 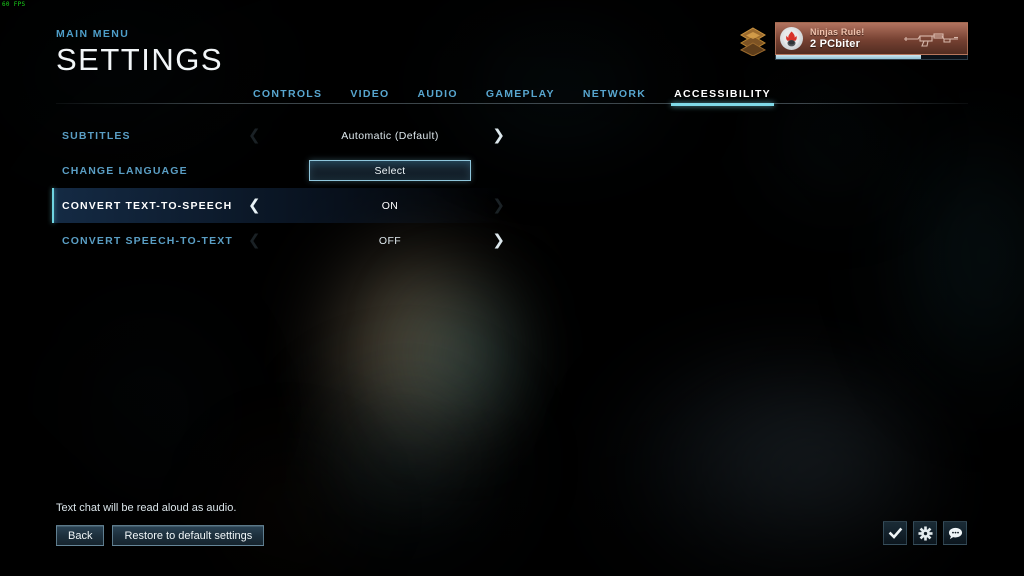 I want to click on setting-value-change-language: Select, so click(x=390, y=170).